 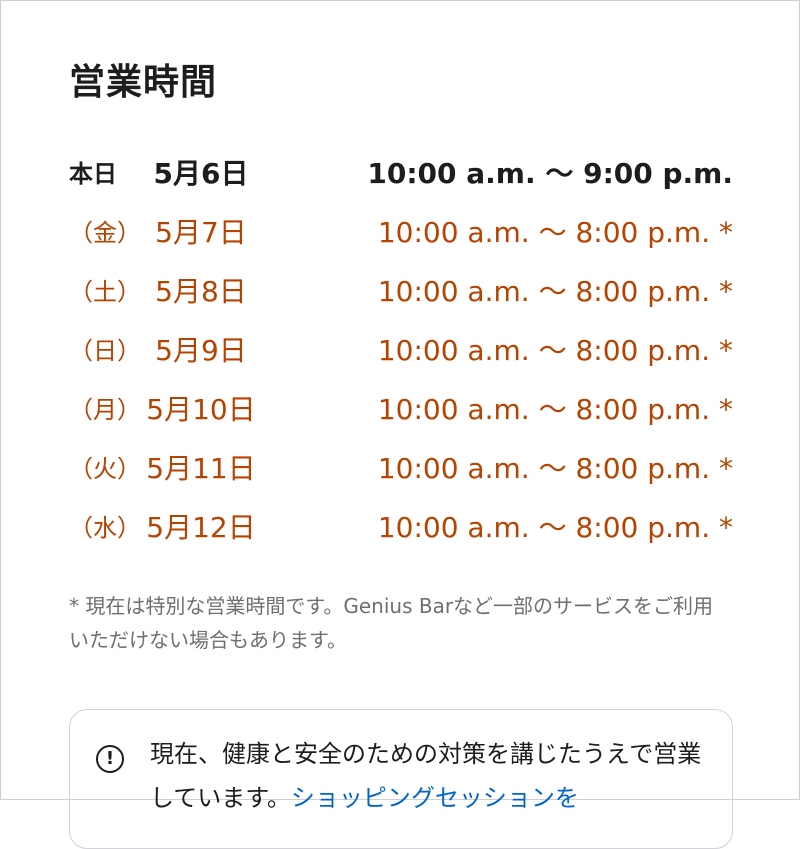 I want to click on hours-row: （日） 5月9日 10:00 a.m. ～ 8:00 p.m. *, so click(x=401, y=356).